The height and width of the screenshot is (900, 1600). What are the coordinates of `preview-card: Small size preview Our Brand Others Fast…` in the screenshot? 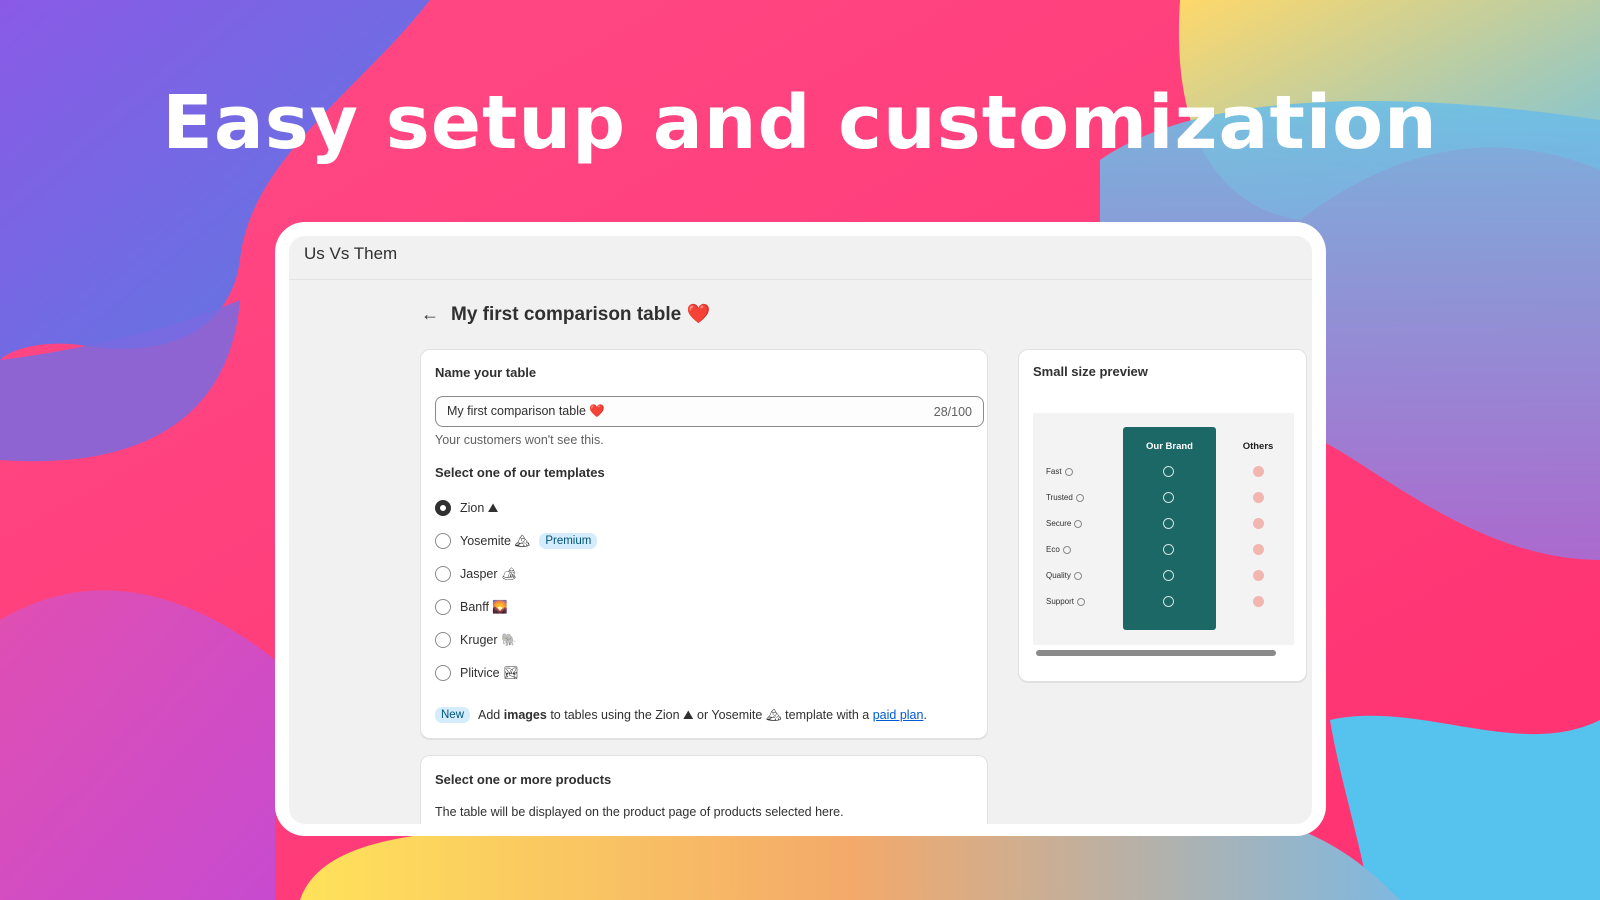 It's located at (1162, 515).